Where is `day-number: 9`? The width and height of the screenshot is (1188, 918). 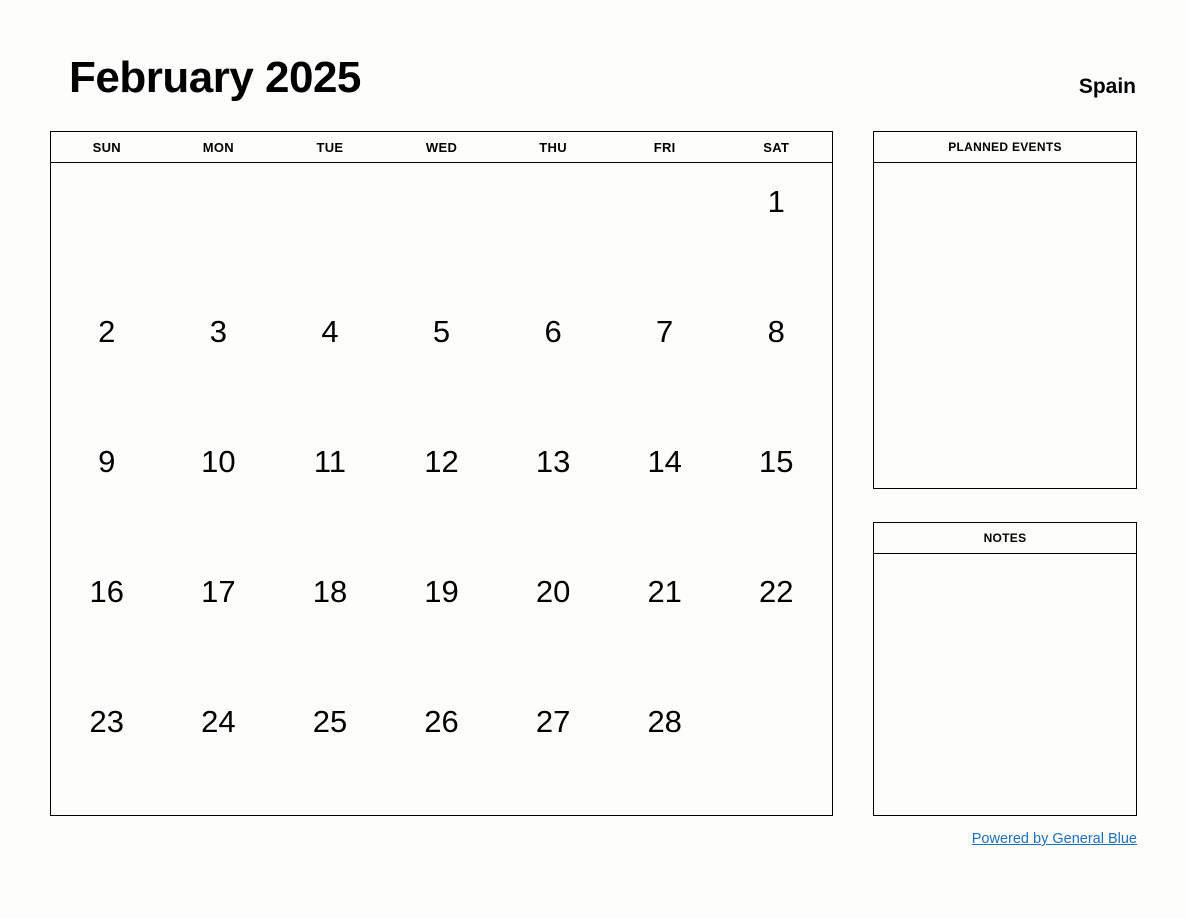 day-number: 9 is located at coordinates (107, 461).